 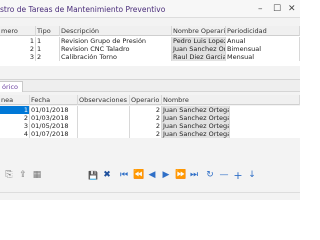 I want to click on status-bar, so click(x=150, y=196).